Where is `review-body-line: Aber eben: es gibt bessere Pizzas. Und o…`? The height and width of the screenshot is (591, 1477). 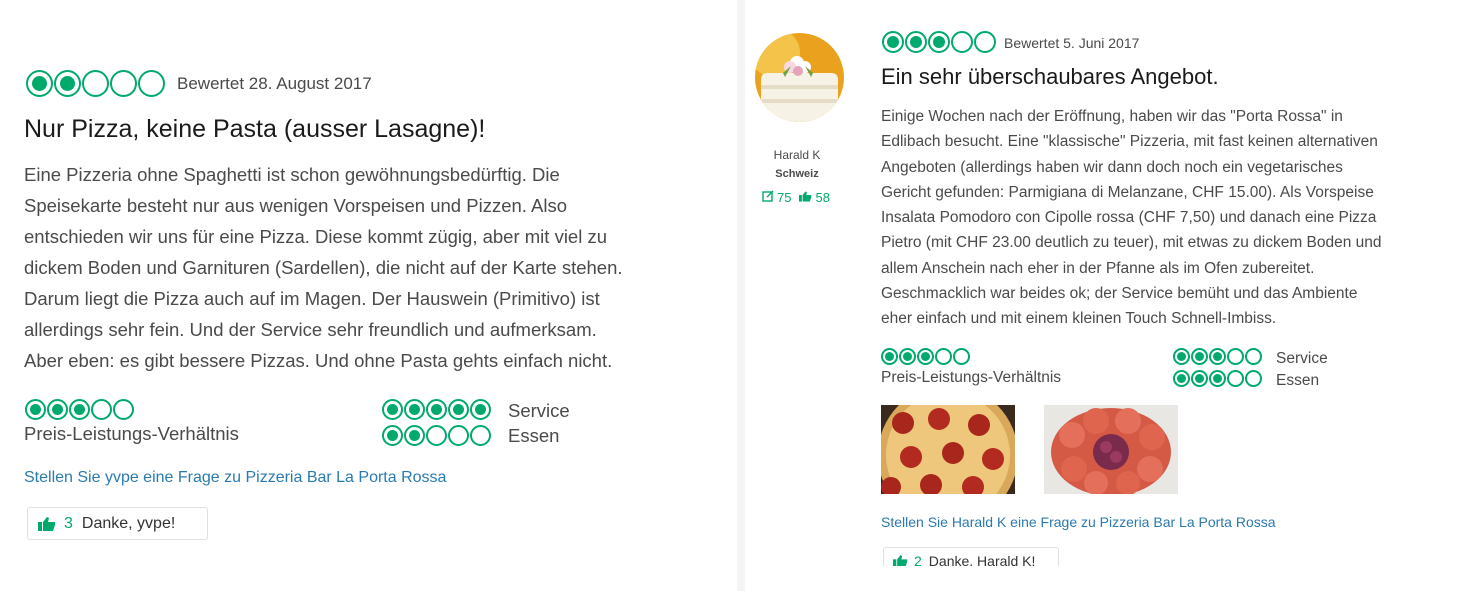
review-body-line: Aber eben: es gibt bessere Pizzas. Und o… is located at coordinates (318, 360).